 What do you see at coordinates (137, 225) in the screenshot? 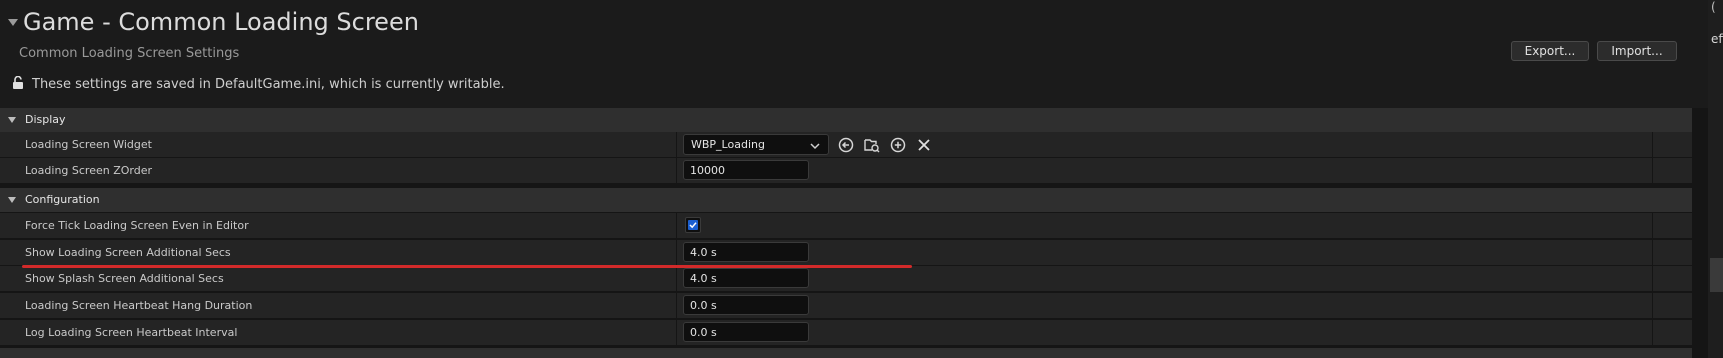
I see `property-label: Force Tick Loading Screen Even in Editor` at bounding box center [137, 225].